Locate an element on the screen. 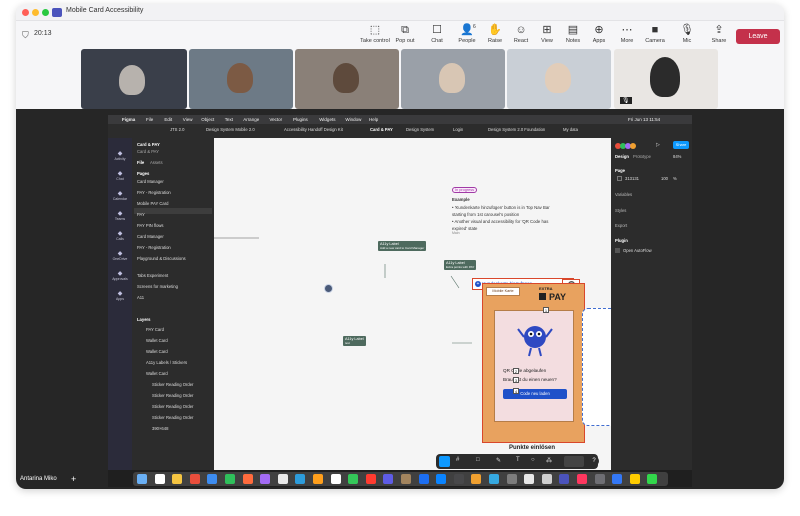 The height and width of the screenshot is (516, 800). menu-item-widgets: Widgets is located at coordinates (327, 119).